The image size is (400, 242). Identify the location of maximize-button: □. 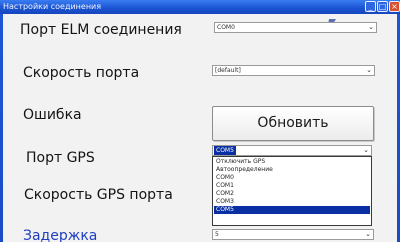
(382, 6).